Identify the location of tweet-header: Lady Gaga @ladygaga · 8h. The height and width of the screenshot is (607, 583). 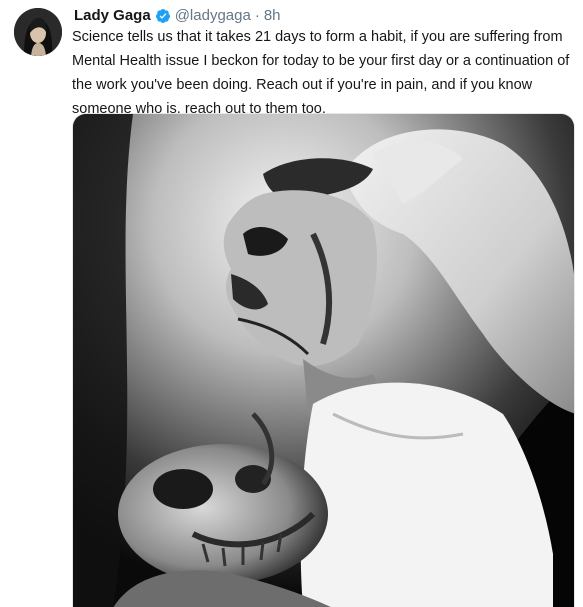
(177, 16).